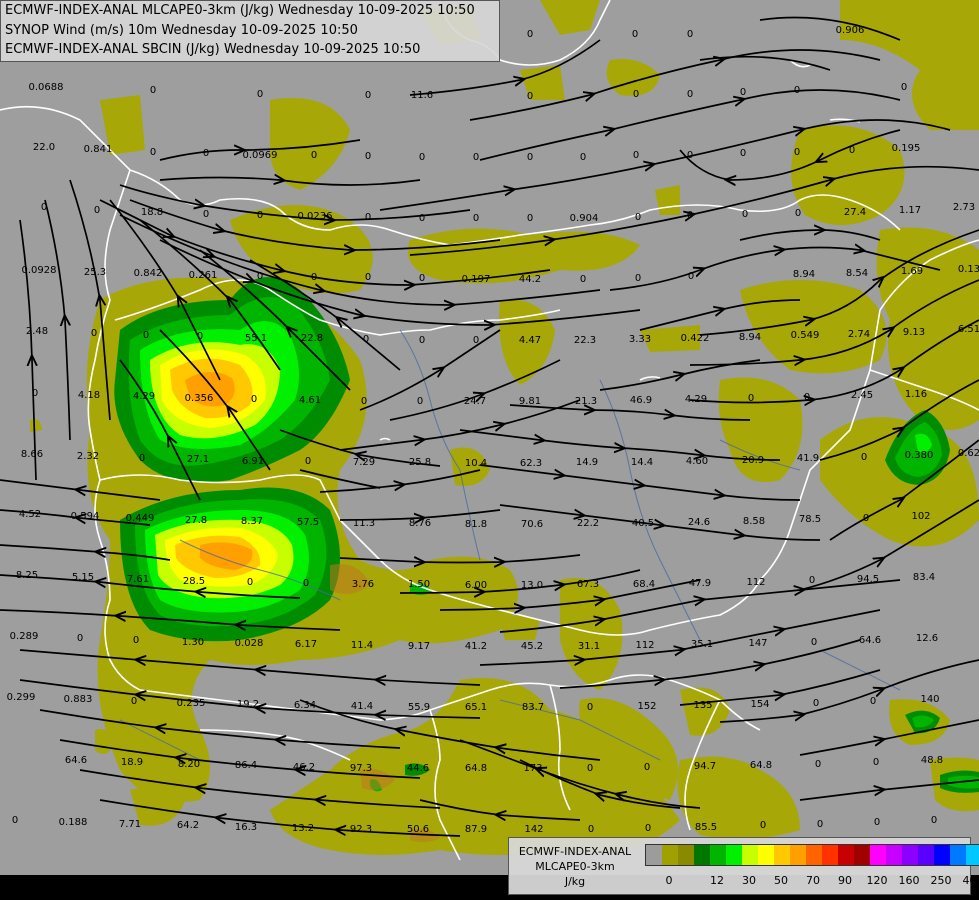 This screenshot has height=900, width=979. Describe the element at coordinates (419, 646) in the screenshot. I see `map-value-label: 9.17` at that location.